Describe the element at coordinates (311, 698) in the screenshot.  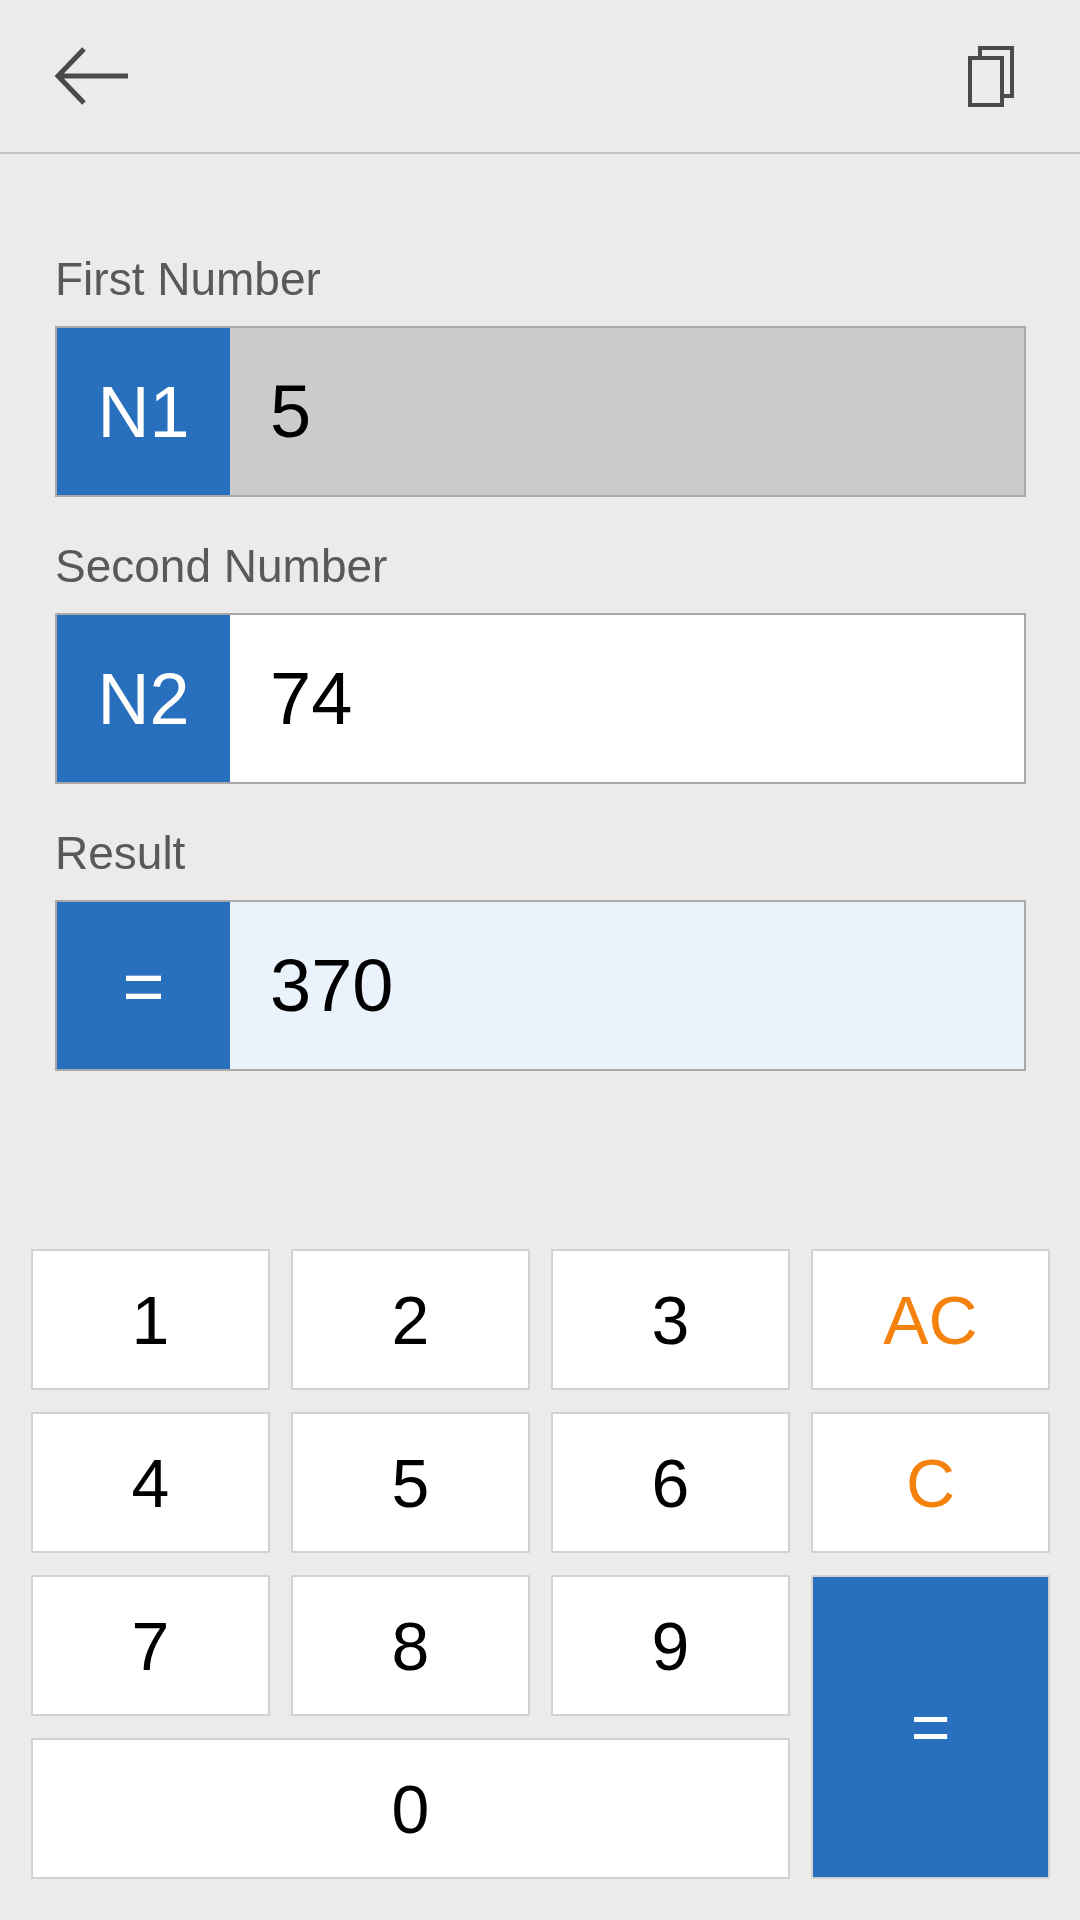
I see `field-value: 74` at that location.